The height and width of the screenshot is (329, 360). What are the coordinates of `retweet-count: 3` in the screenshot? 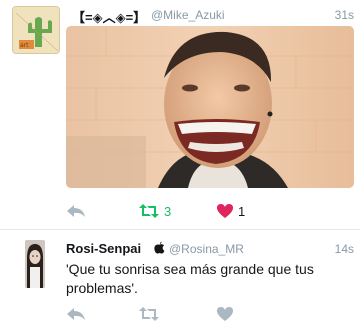 It's located at (168, 211).